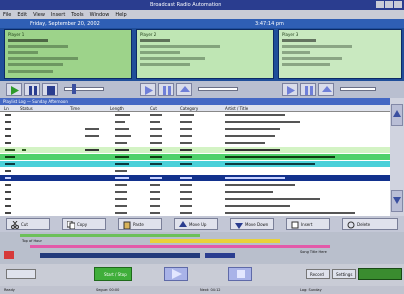  What do you see at coordinates (21, 274) in the screenshot?
I see `mode-button` at bounding box center [21, 274].